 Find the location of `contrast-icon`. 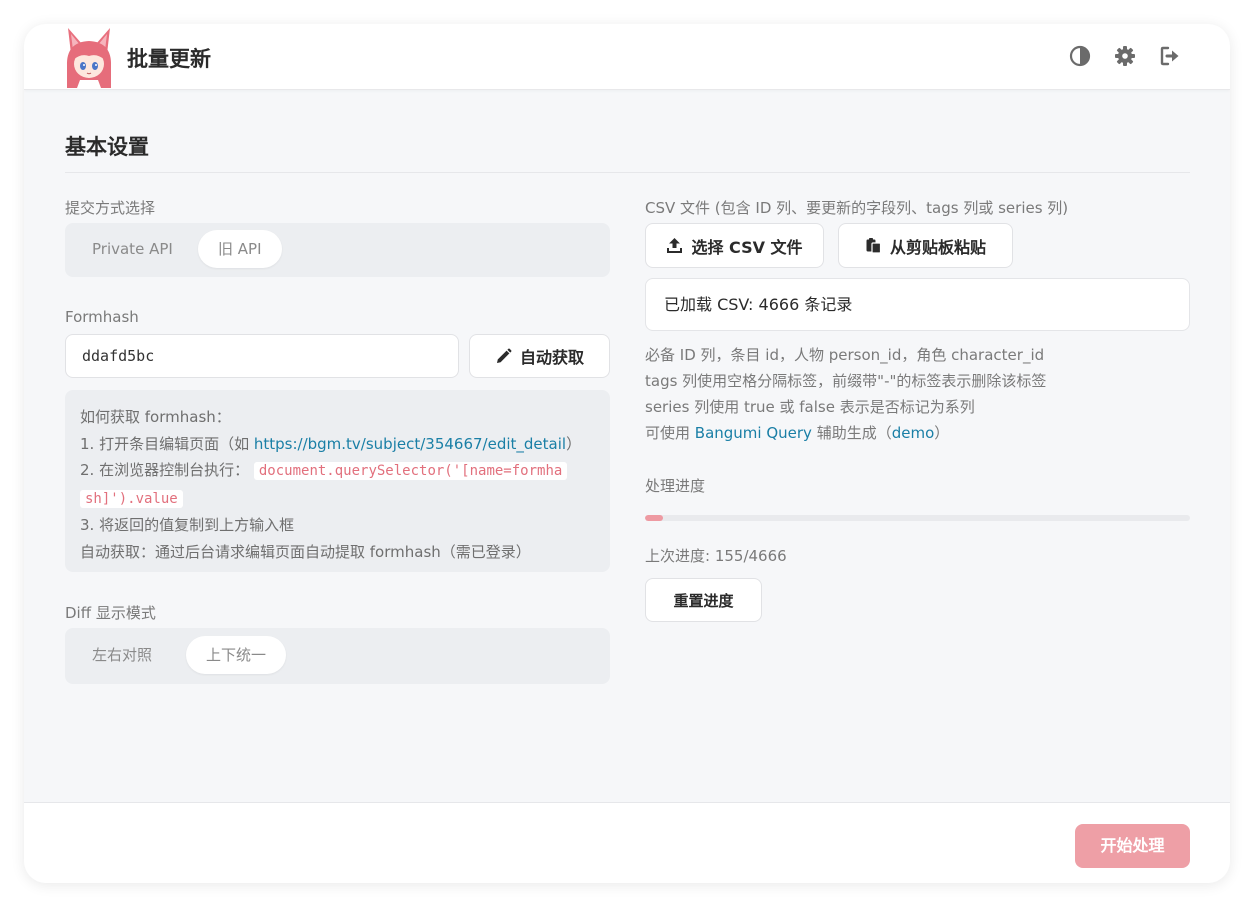

contrast-icon is located at coordinates (1080, 56).